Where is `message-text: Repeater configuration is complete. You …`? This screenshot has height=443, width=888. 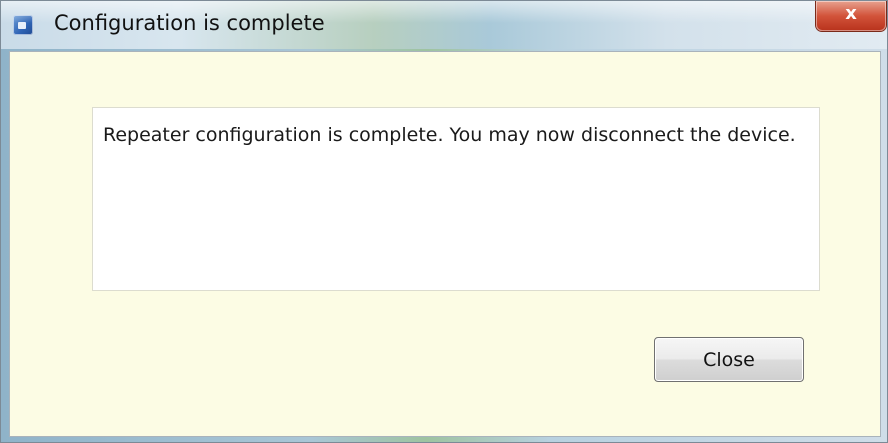
message-text: Repeater configuration is complete. You … is located at coordinates (449, 135).